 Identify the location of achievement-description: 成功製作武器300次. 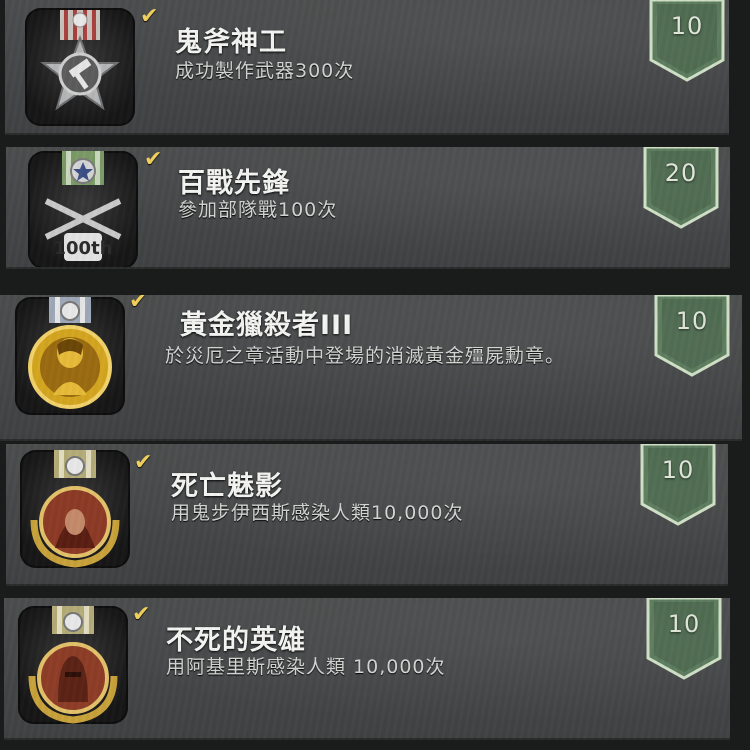
(265, 71).